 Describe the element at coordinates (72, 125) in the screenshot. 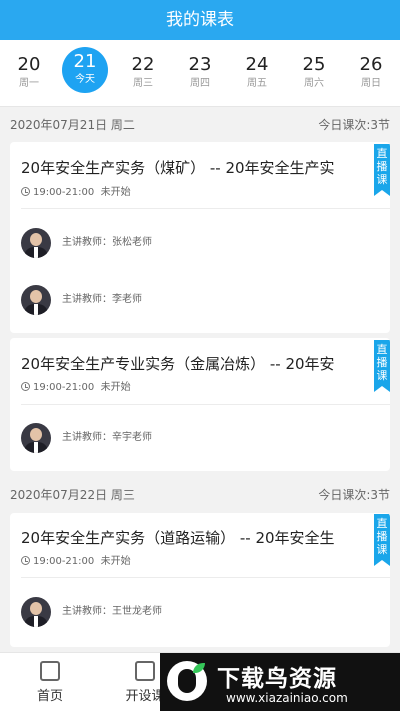

I see `day-date: 2020年07月21日 周二` at that location.